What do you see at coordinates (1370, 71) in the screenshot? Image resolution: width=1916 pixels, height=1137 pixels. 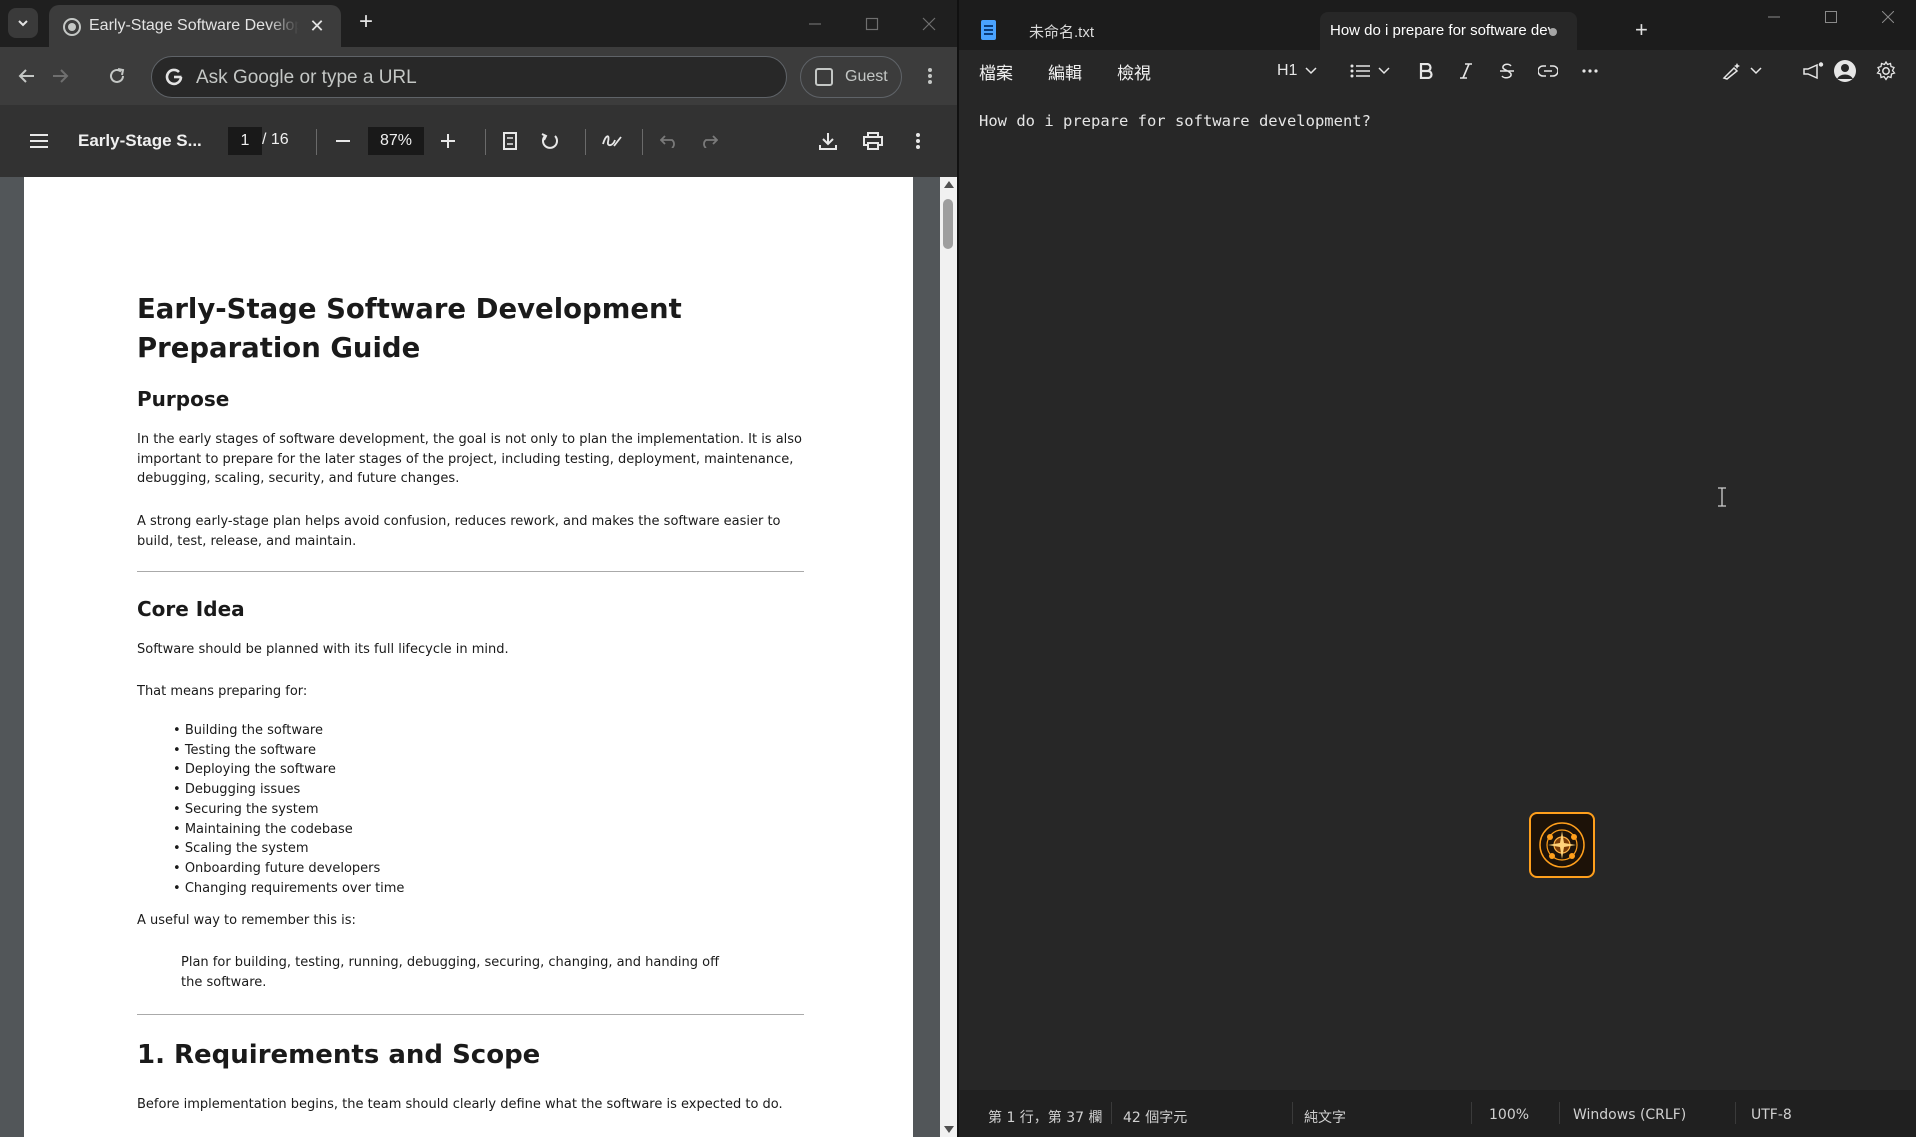 I see `list-dropdown` at bounding box center [1370, 71].